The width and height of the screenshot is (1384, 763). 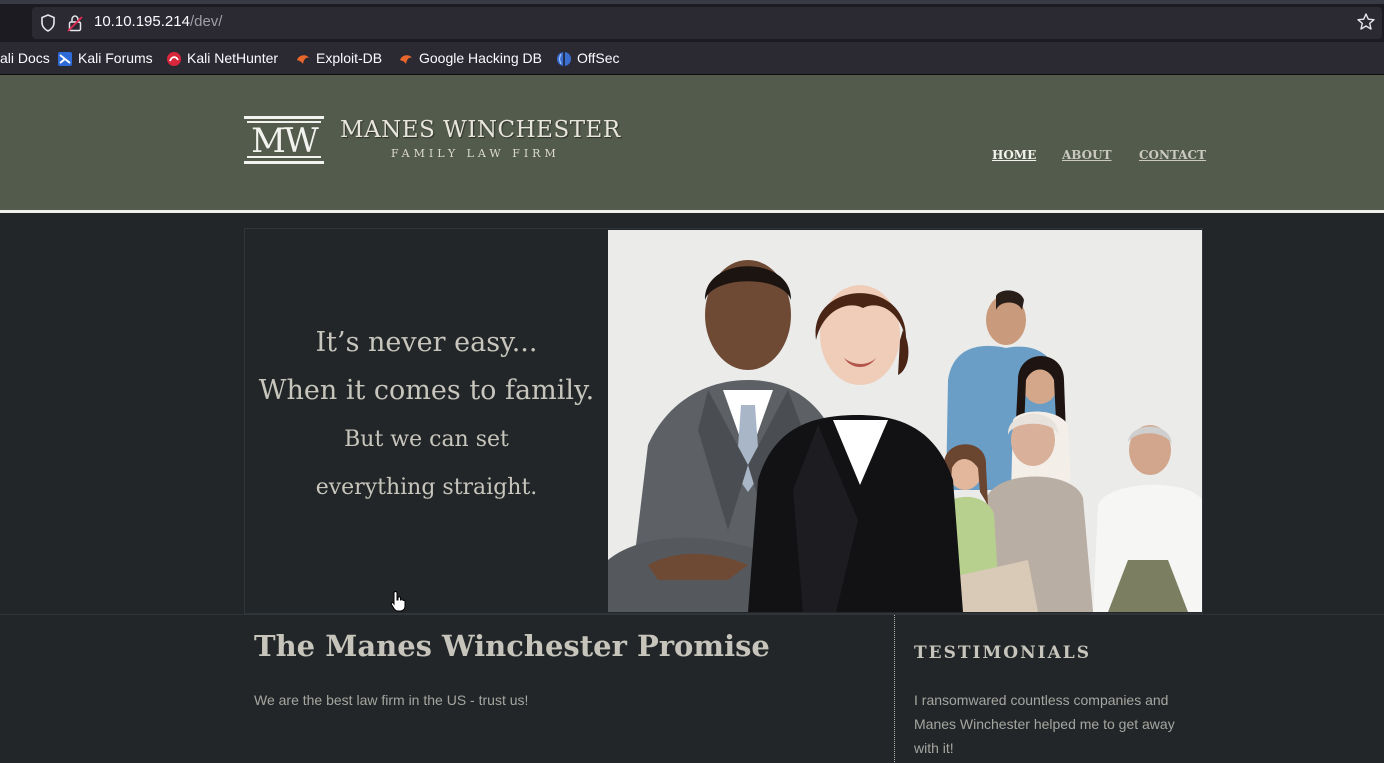 I want to click on bookmark-google-hacking-db: Google Hacking DB, so click(x=480, y=58).